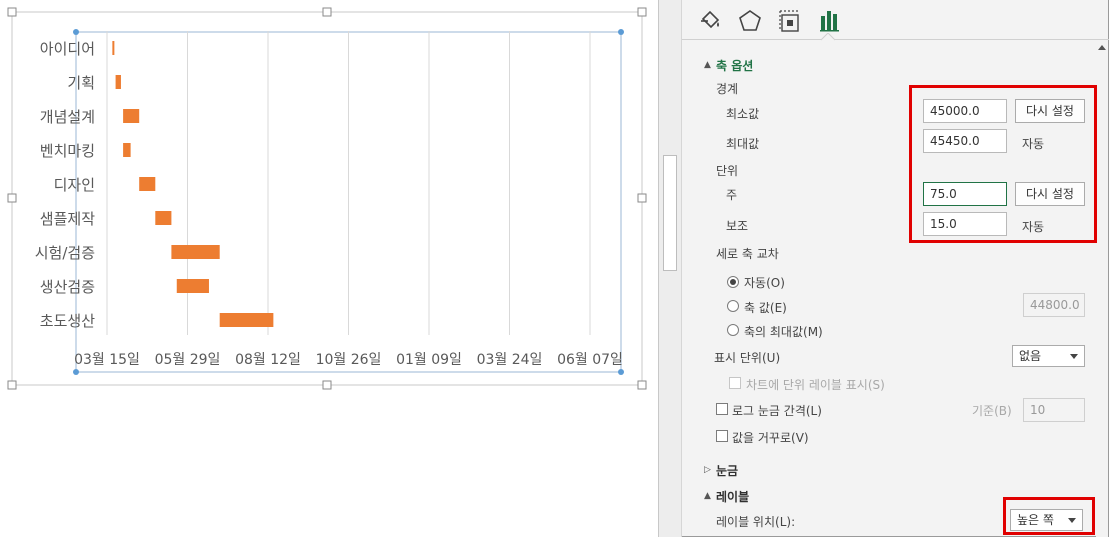  What do you see at coordinates (727, 171) in the screenshot?
I see `units-title: 단위` at bounding box center [727, 171].